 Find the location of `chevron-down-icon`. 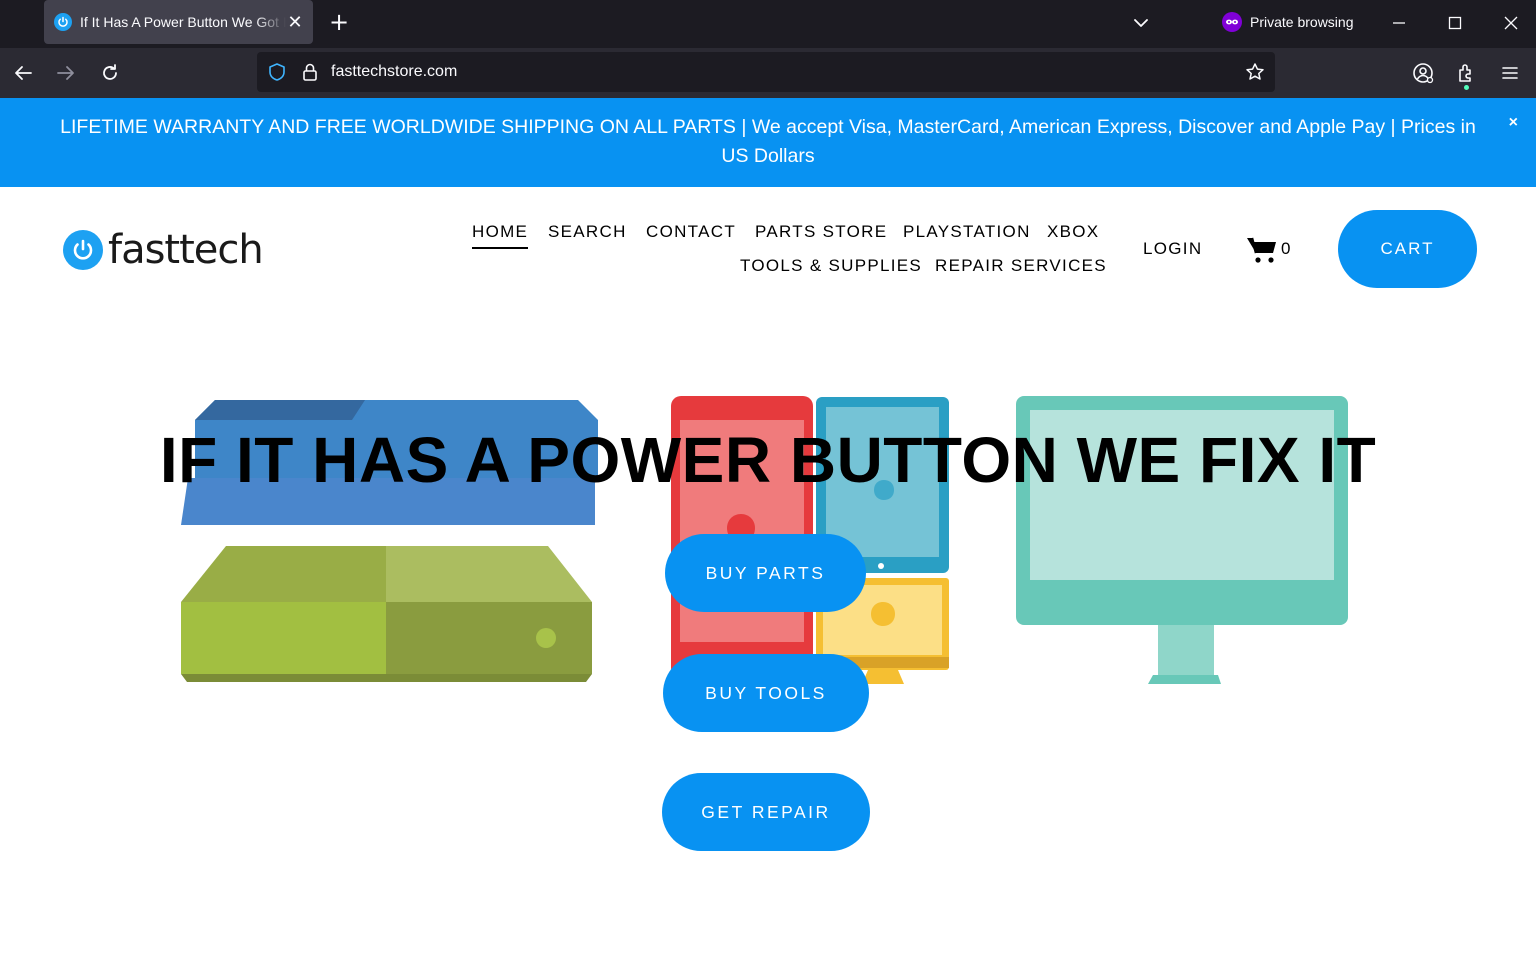

chevron-down-icon is located at coordinates (1141, 23).